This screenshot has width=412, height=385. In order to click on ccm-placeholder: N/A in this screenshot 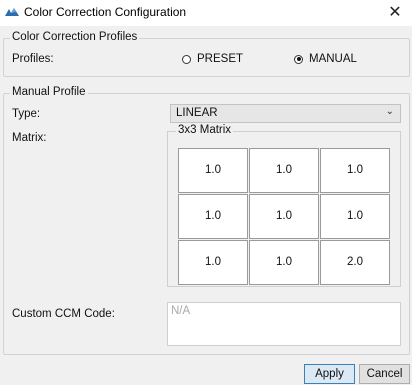, I will do `click(181, 311)`.